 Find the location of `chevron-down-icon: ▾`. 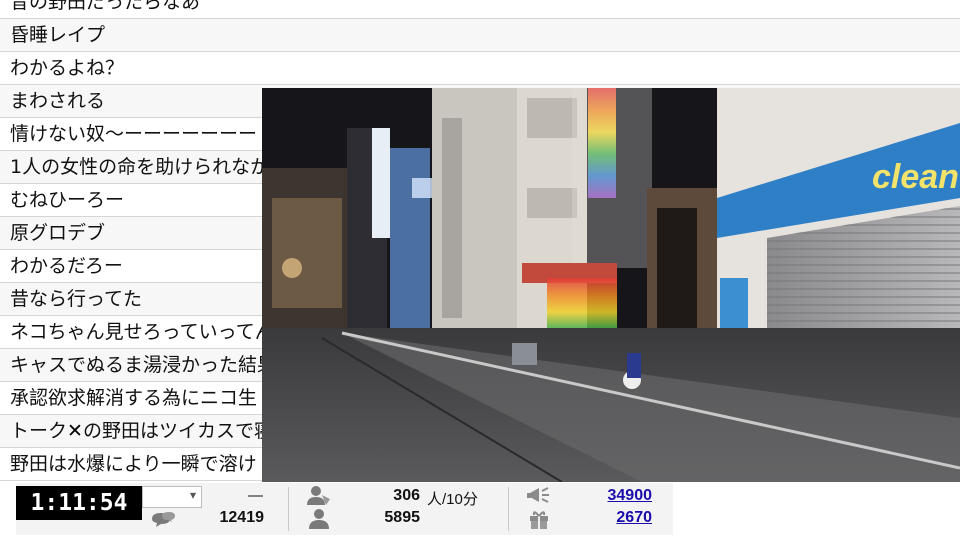

chevron-down-icon: ▾ is located at coordinates (192, 495).